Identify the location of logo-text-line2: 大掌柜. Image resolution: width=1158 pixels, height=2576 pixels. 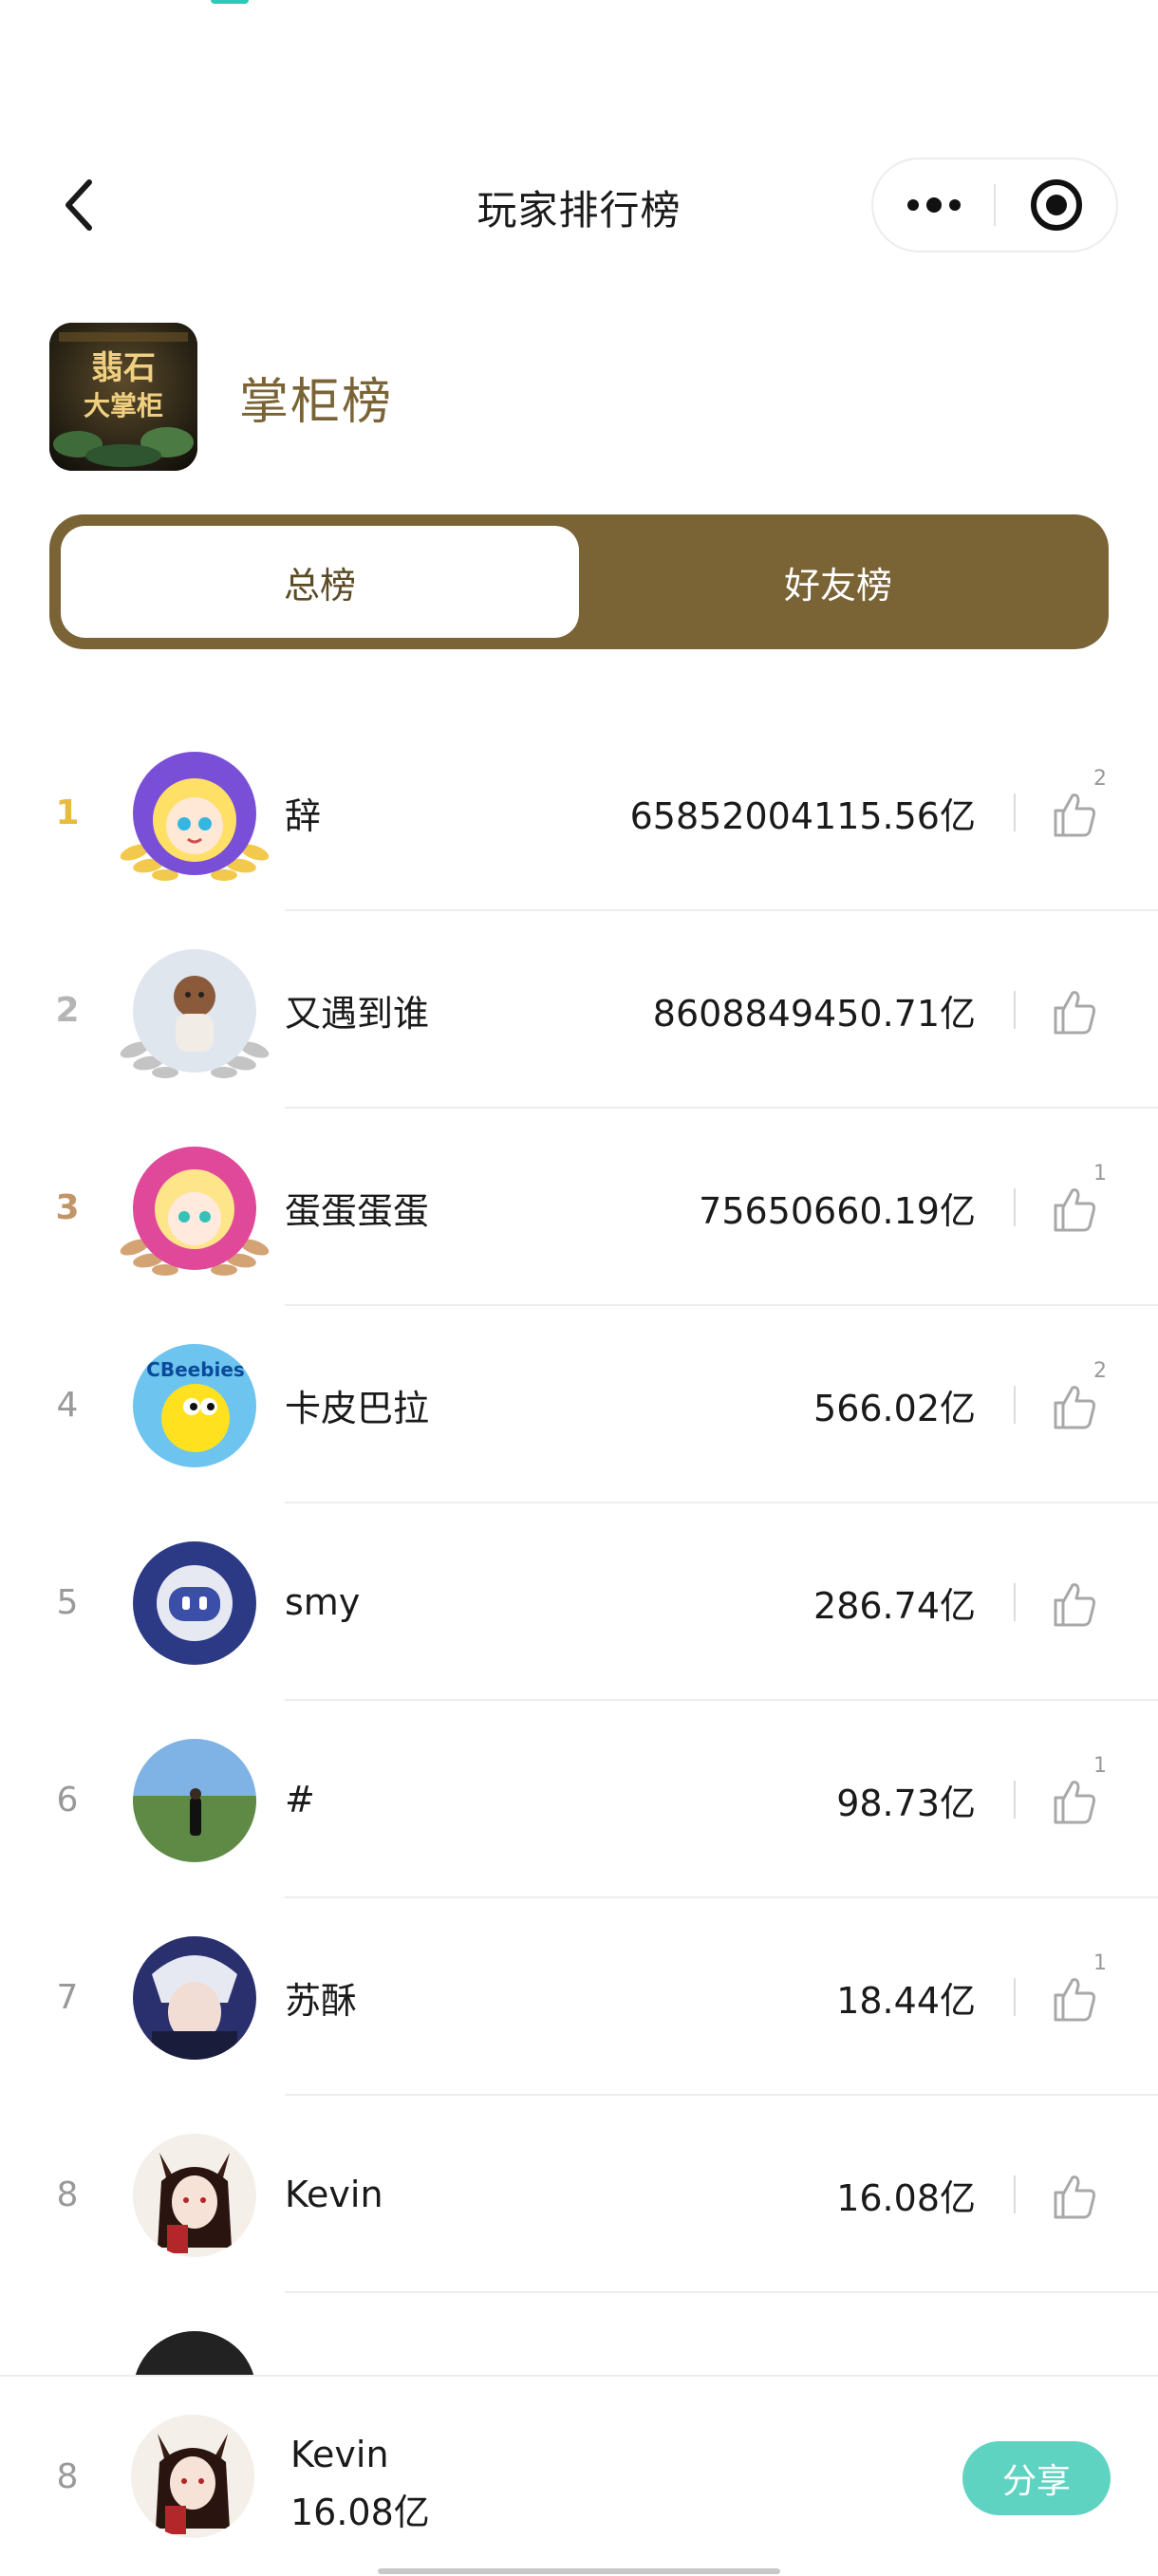
(123, 405).